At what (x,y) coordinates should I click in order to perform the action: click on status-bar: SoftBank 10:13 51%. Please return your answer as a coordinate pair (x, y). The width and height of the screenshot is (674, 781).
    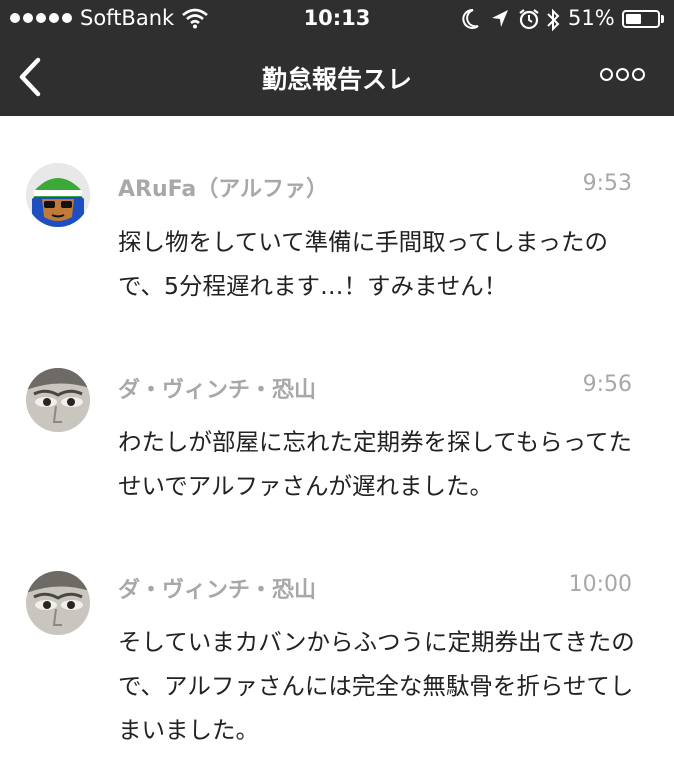
    Looking at the image, I should click on (337, 19).